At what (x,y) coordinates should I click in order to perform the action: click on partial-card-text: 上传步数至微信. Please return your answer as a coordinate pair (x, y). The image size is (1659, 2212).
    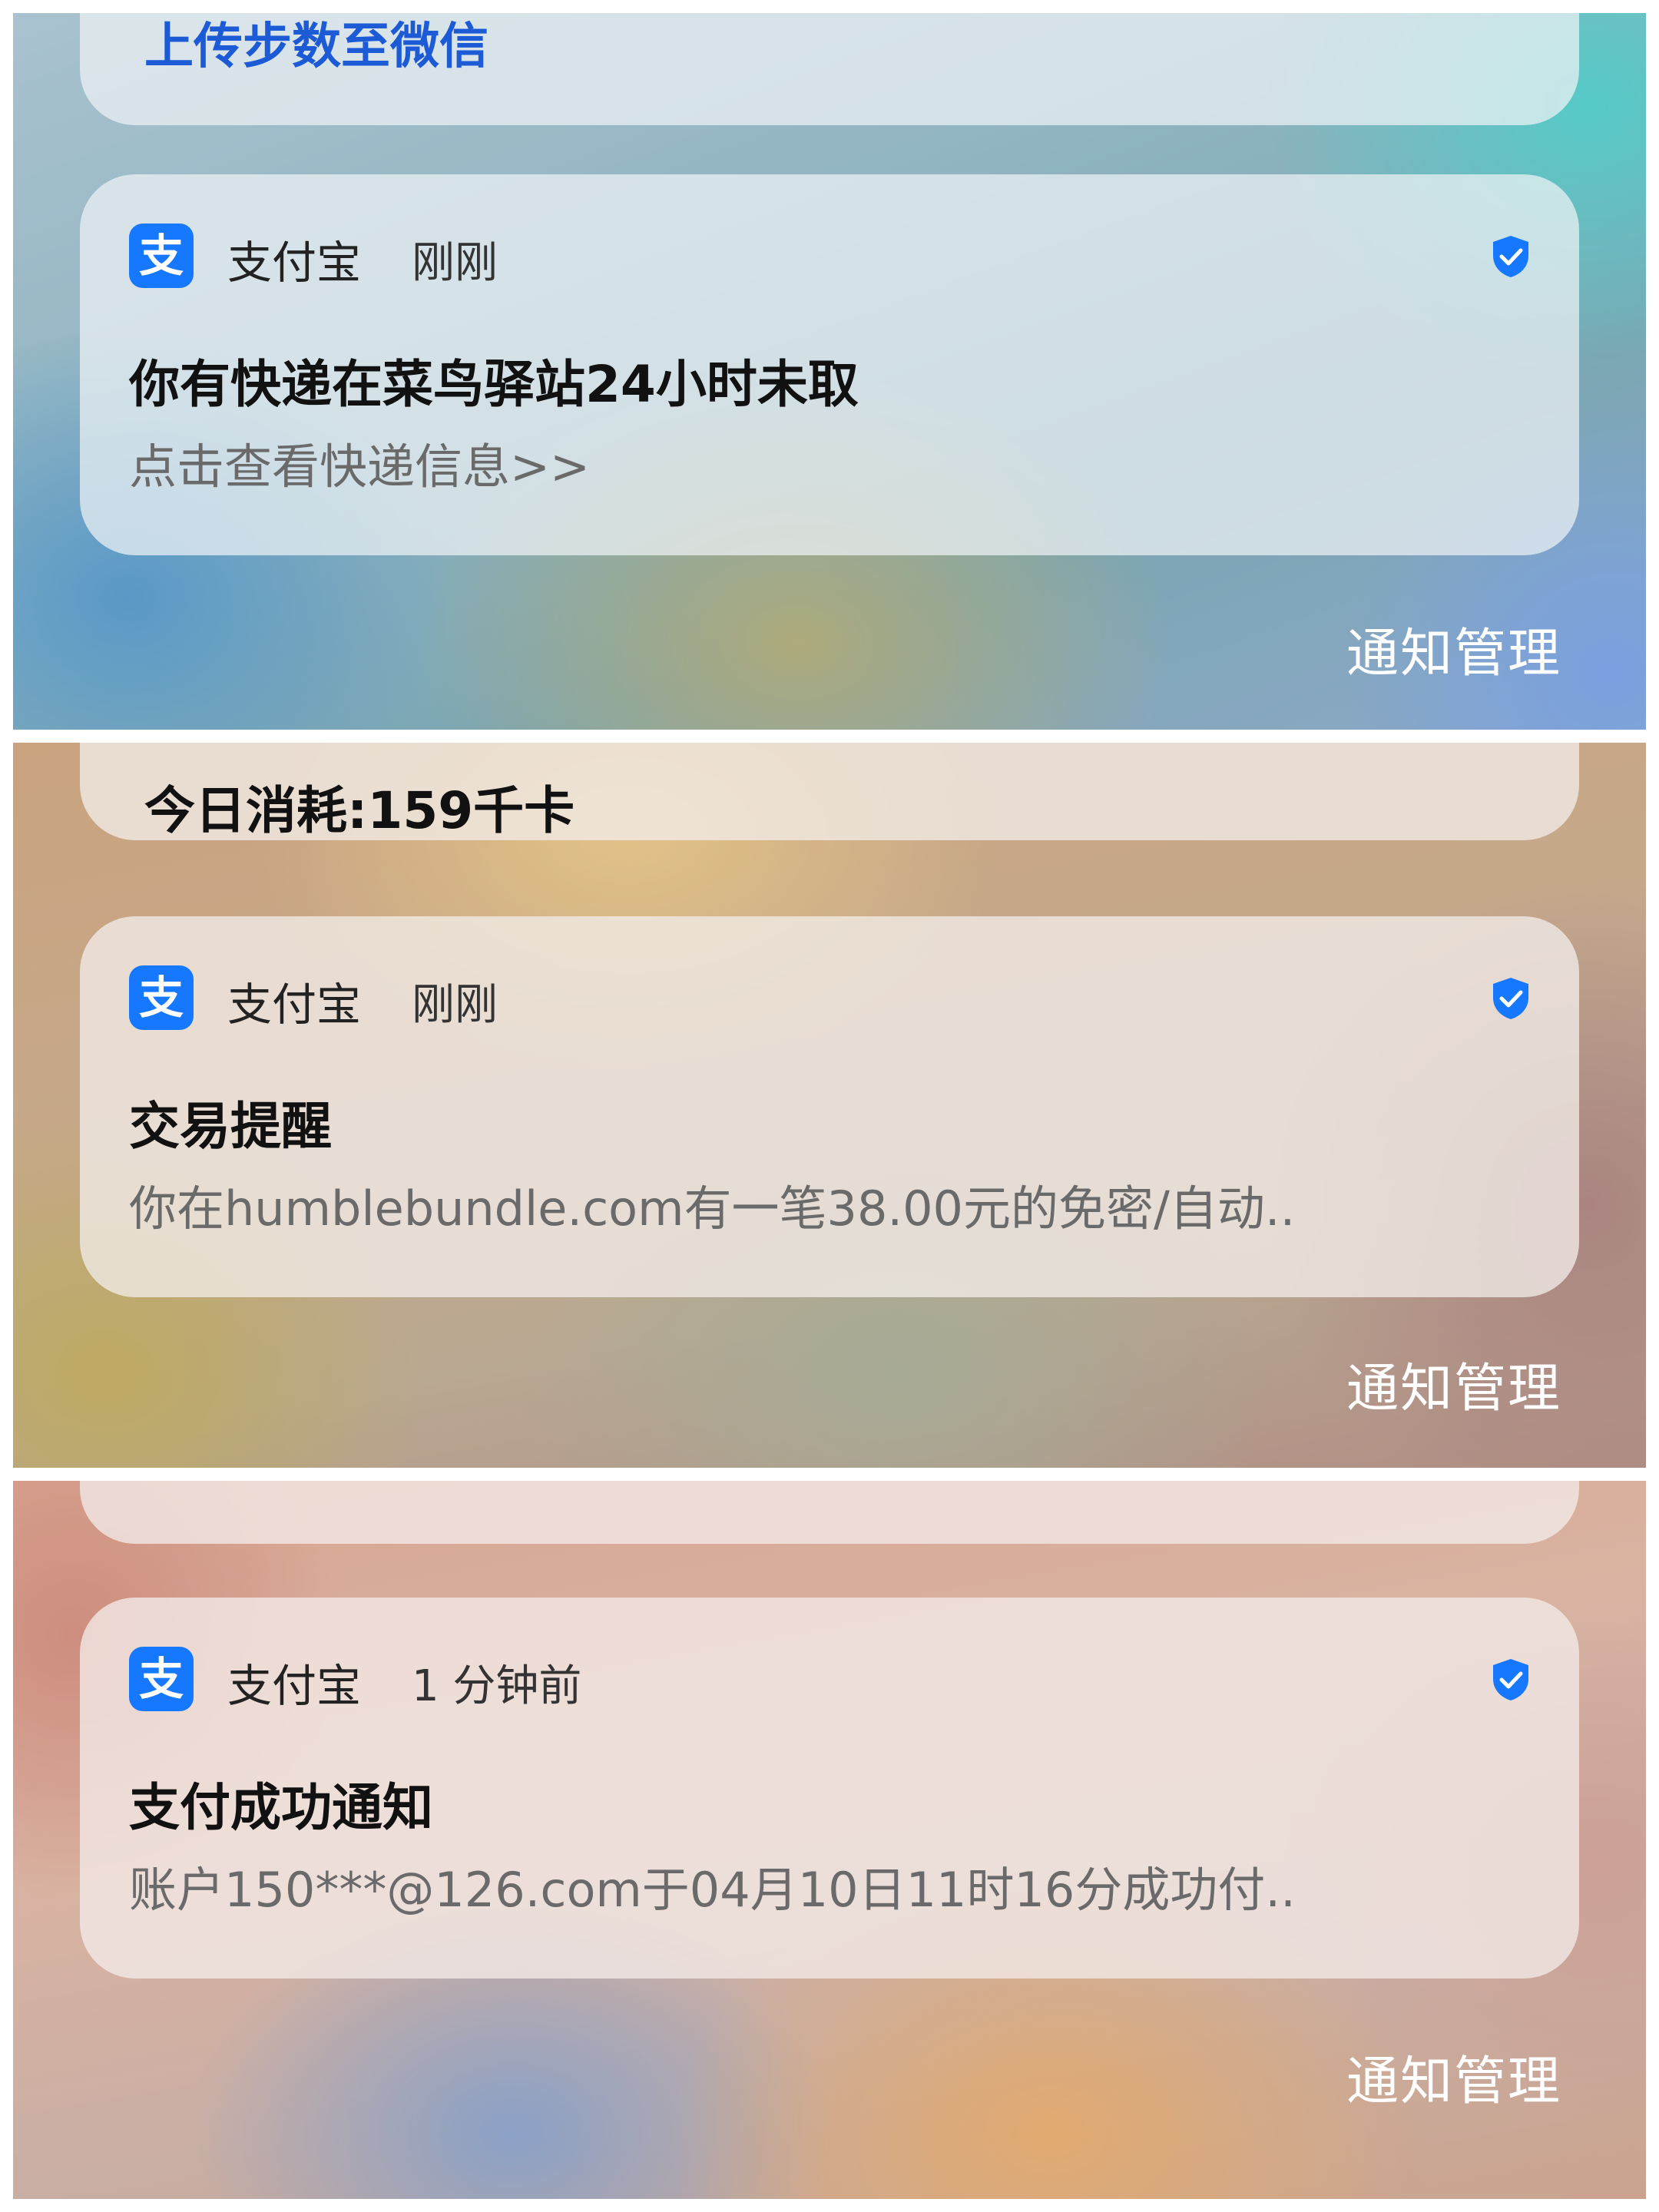
    Looking at the image, I should click on (316, 46).